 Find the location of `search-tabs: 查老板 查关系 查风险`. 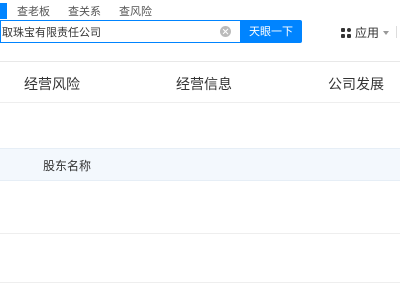

search-tabs: 查老板 查关系 查风险 is located at coordinates (84, 12).